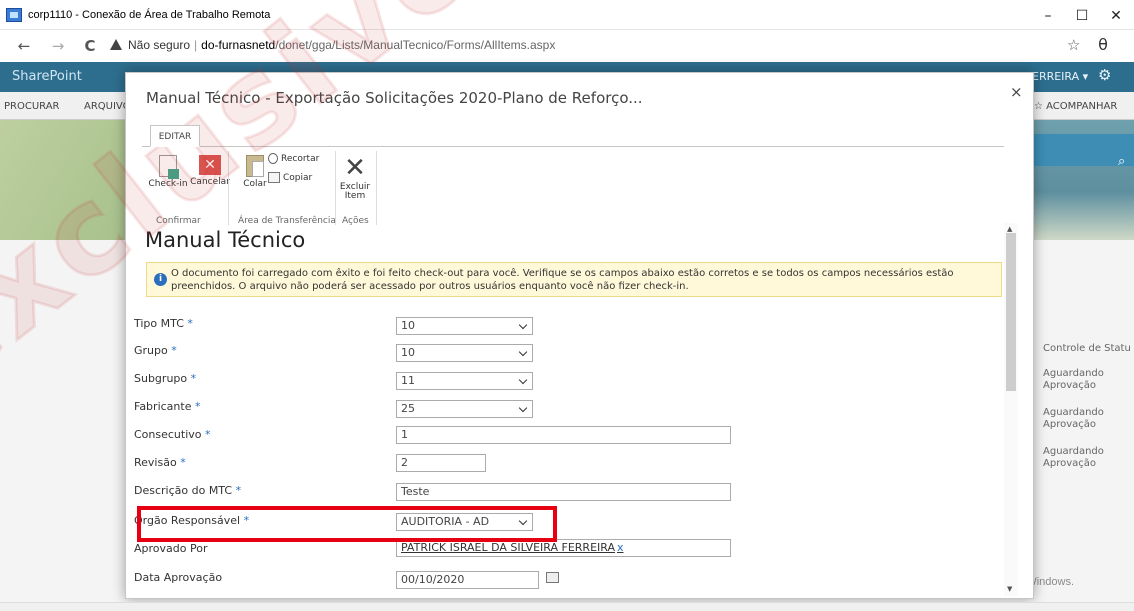 This screenshot has width=1134, height=611. What do you see at coordinates (441, 463) in the screenshot?
I see `revisao-input: 2` at bounding box center [441, 463].